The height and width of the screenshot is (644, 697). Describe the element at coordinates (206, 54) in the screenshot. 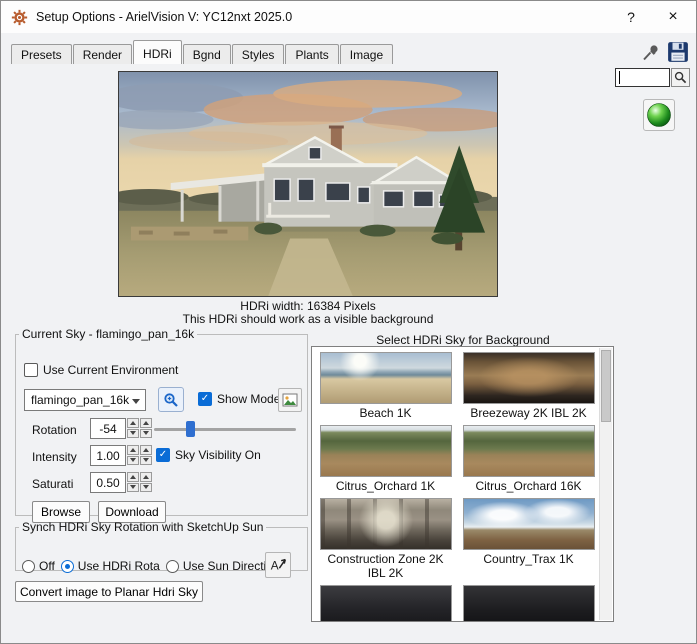

I see `tab-bgnd: Bgnd` at that location.